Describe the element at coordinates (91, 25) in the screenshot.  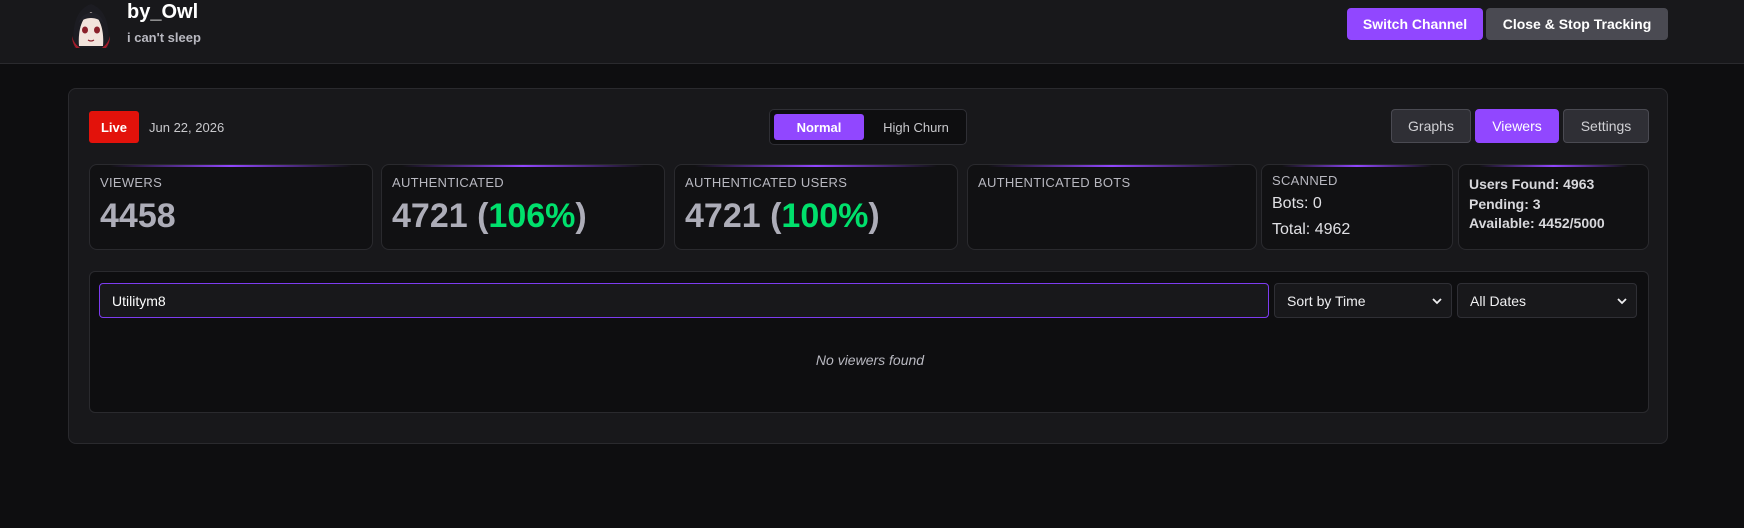
I see `avatar` at that location.